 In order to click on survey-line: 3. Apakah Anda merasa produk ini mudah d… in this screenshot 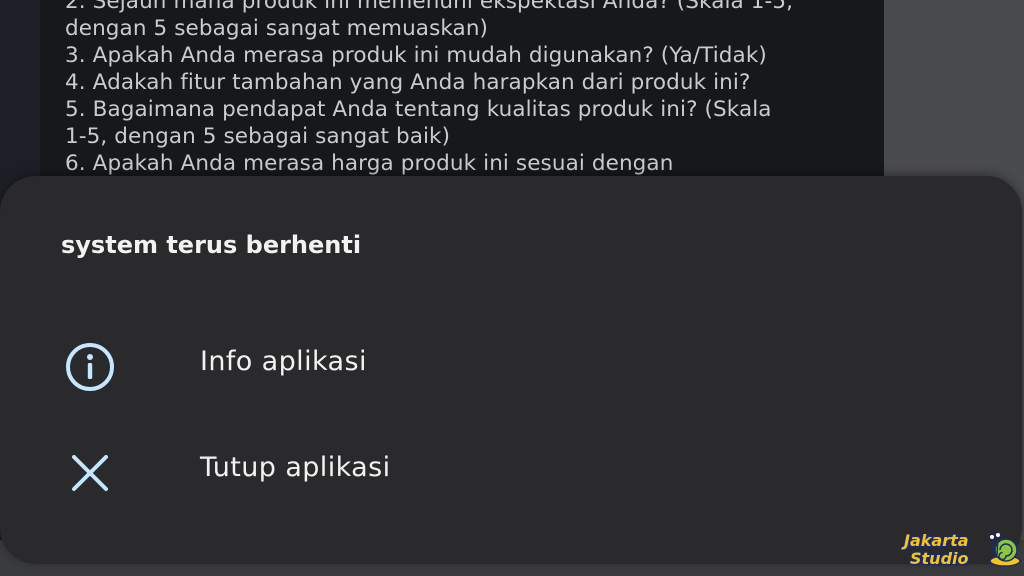, I will do `click(416, 55)`.